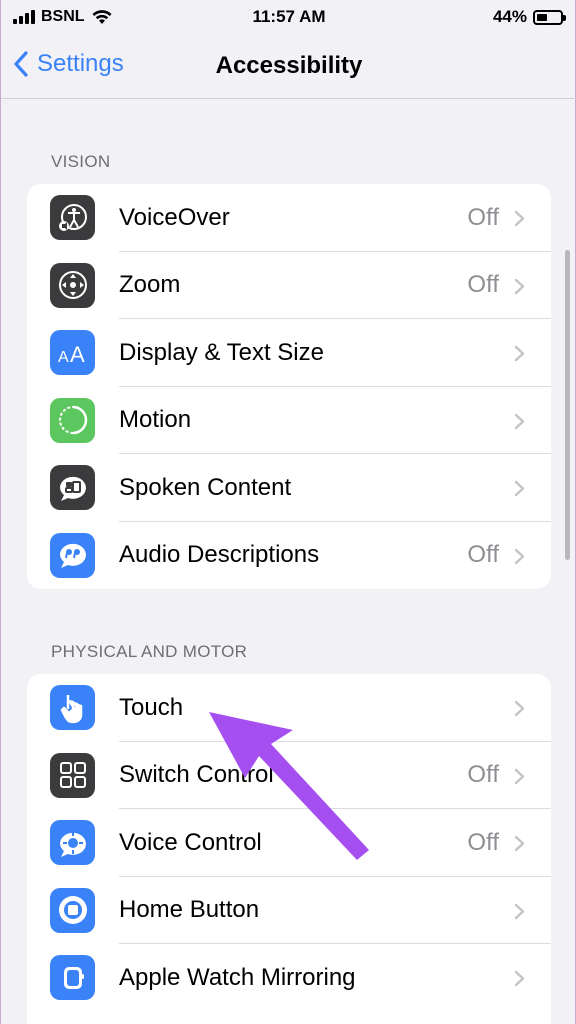 The width and height of the screenshot is (576, 1024). What do you see at coordinates (72, 843) in the screenshot?
I see `voice-control-icon` at bounding box center [72, 843].